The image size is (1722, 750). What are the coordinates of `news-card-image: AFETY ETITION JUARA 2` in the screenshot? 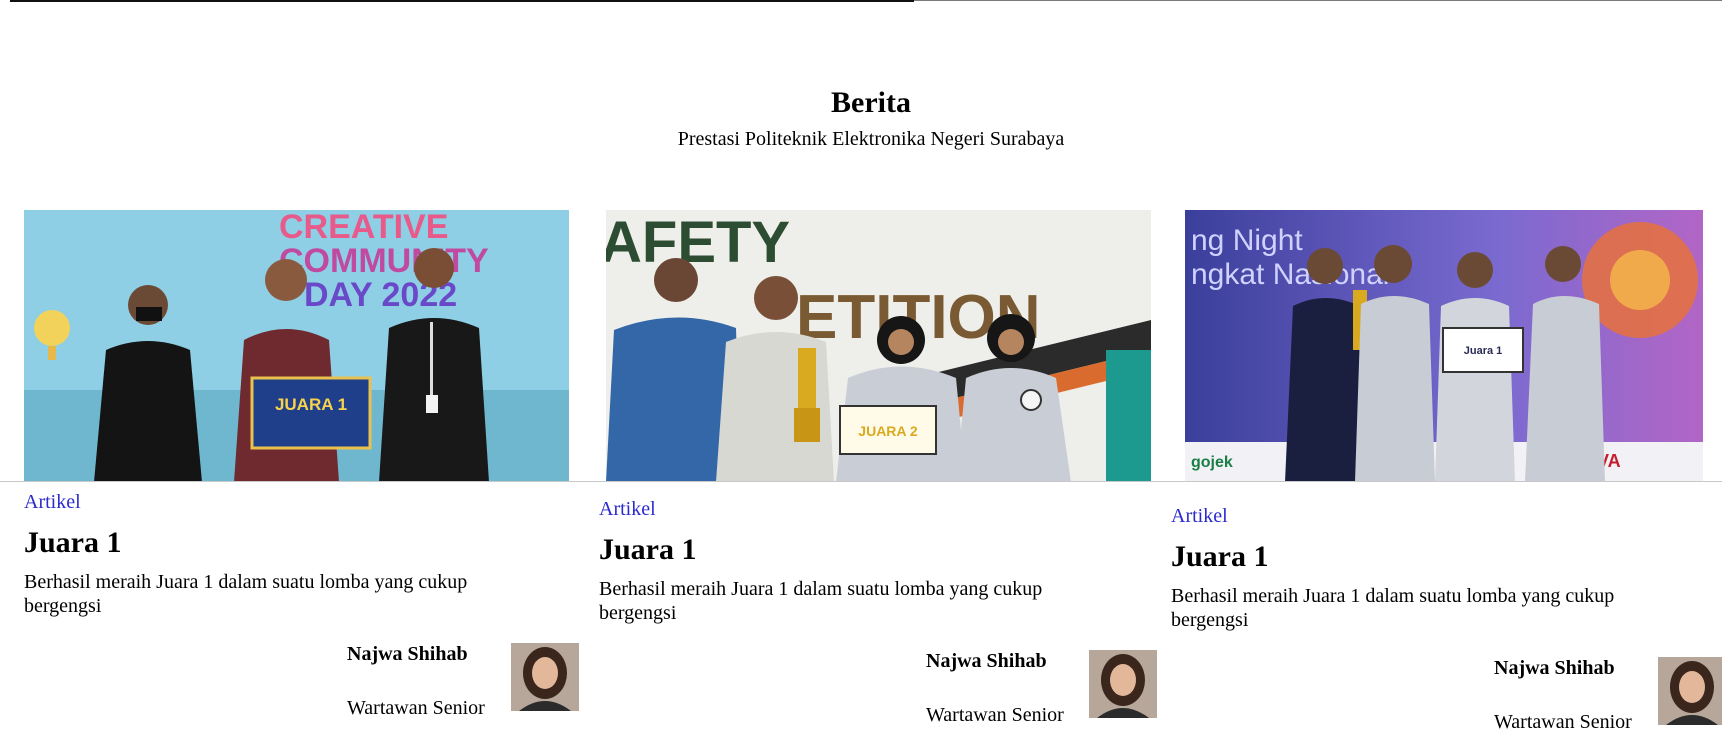 It's located at (878, 346).